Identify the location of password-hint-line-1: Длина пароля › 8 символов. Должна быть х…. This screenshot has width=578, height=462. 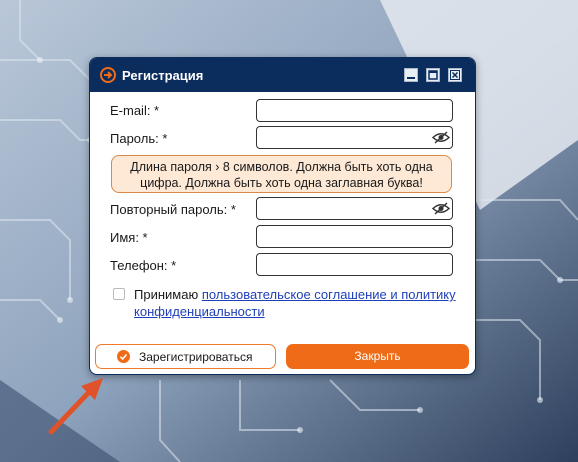
(281, 167).